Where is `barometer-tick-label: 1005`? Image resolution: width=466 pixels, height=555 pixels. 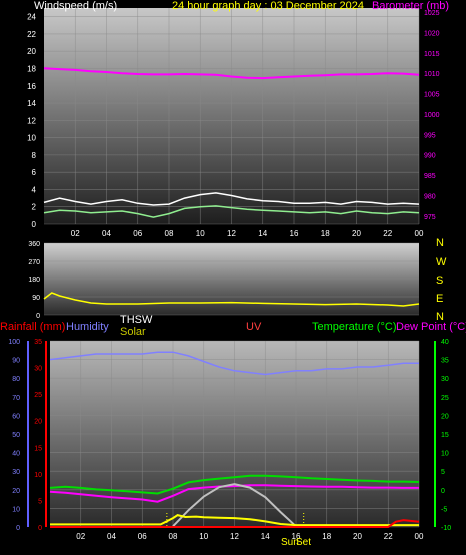 barometer-tick-label: 1005 is located at coordinates (432, 95).